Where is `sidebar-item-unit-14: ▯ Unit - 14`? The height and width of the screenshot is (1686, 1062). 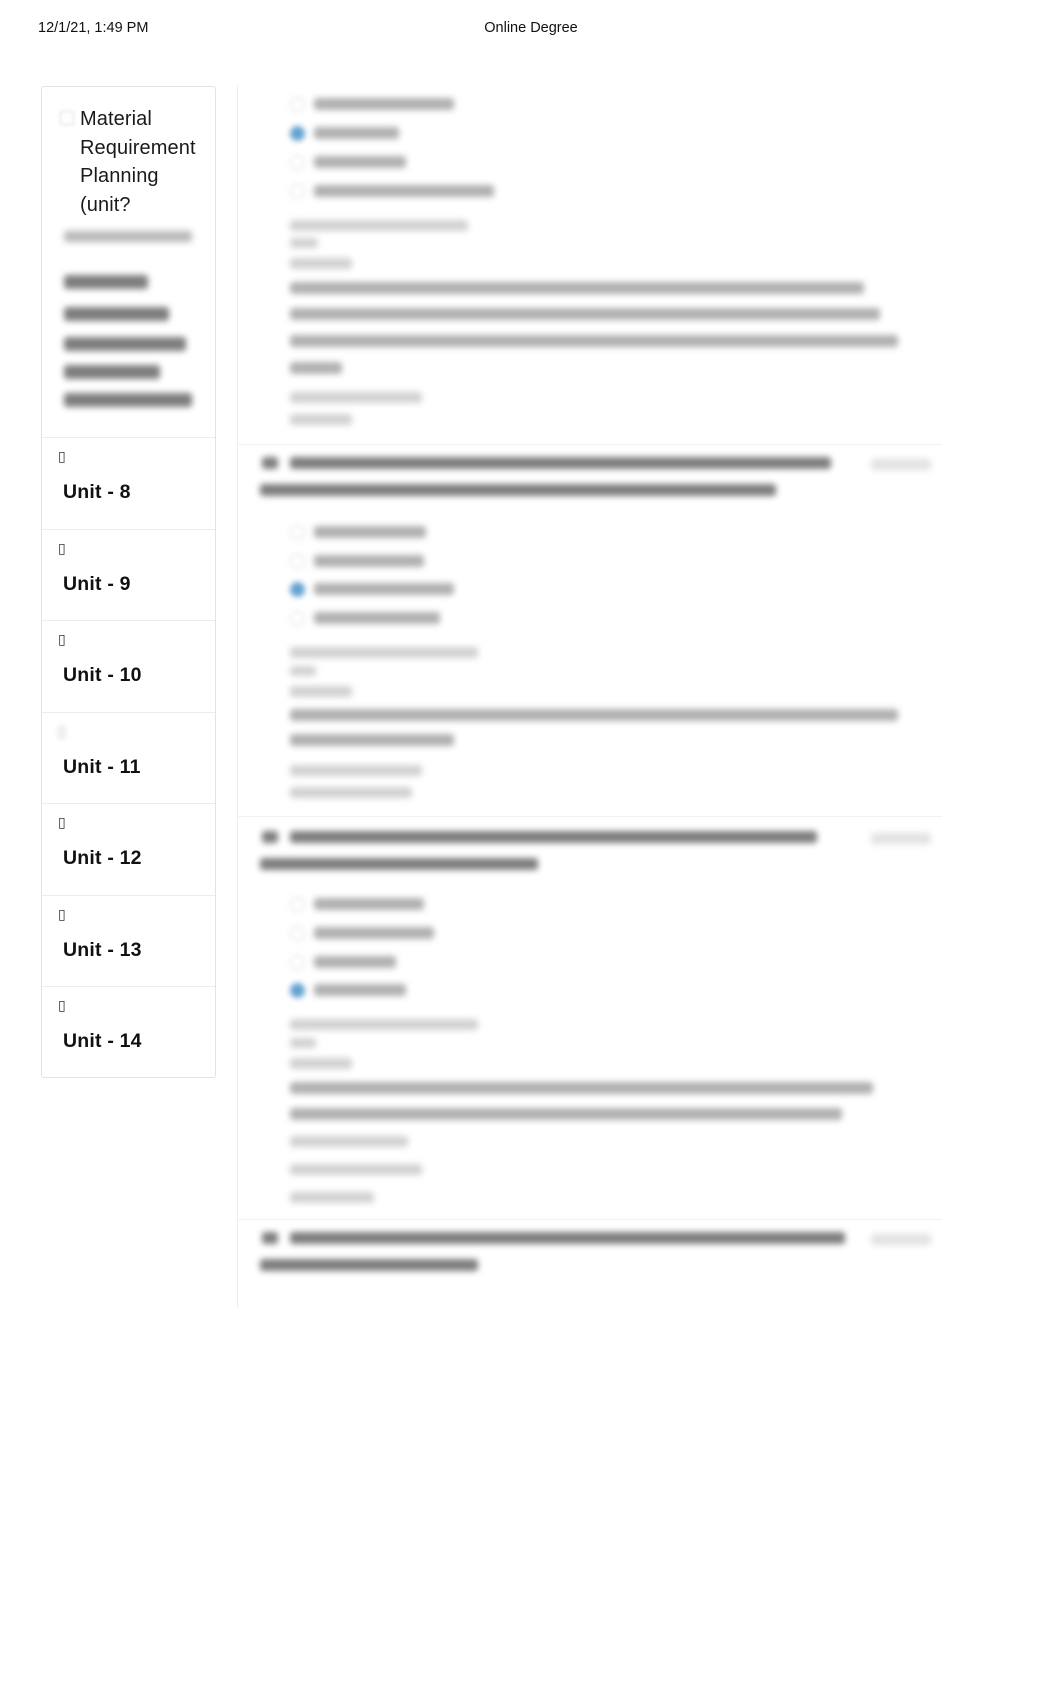
sidebar-item-unit-14: ▯ Unit - 14 is located at coordinates (128, 1031).